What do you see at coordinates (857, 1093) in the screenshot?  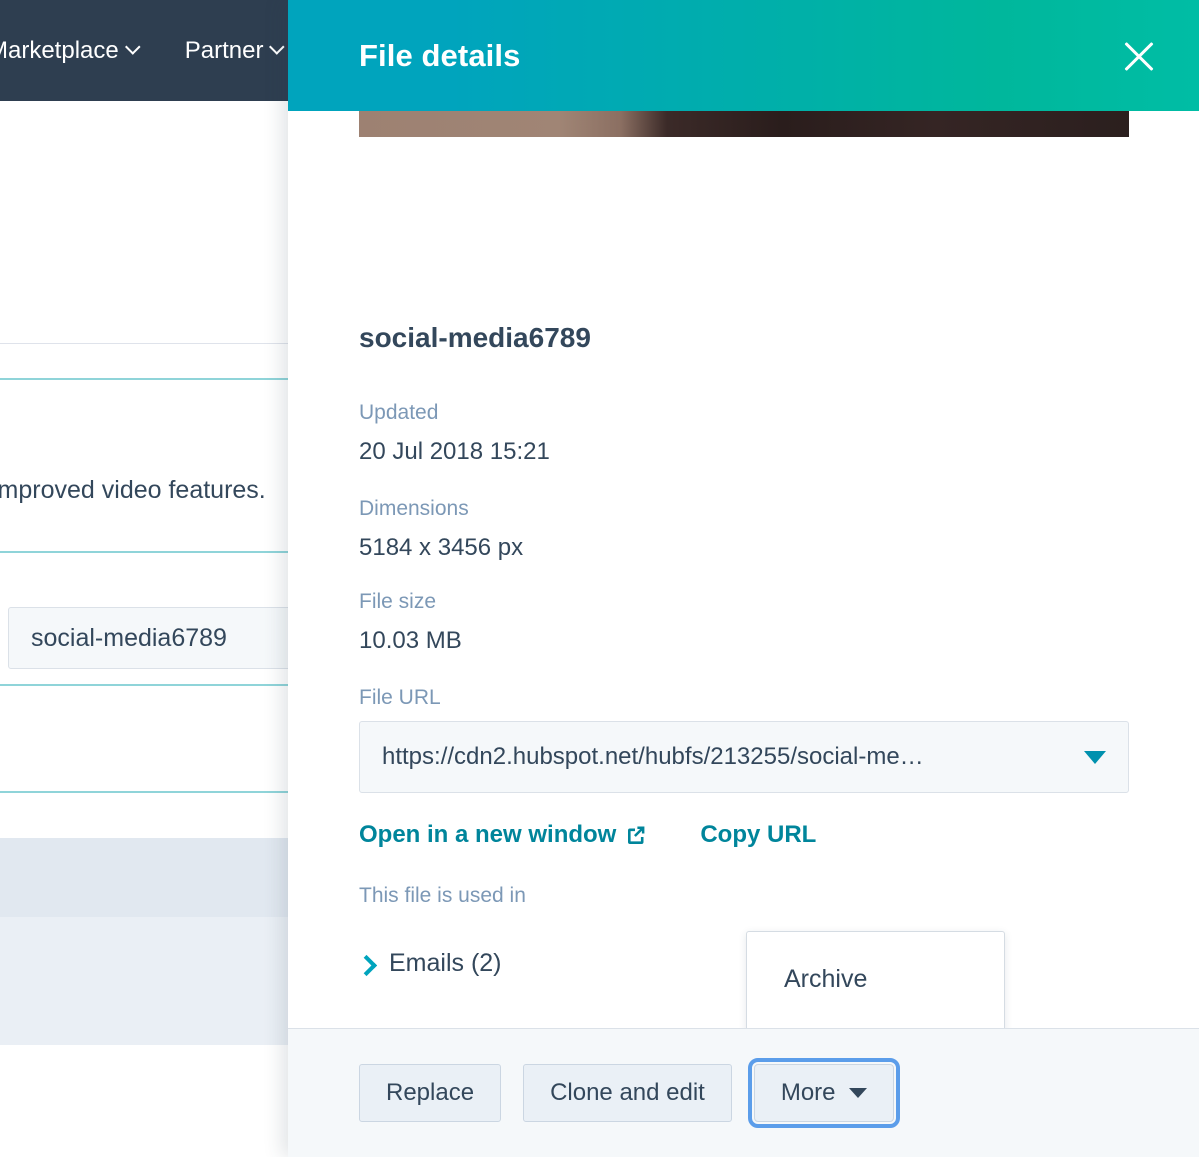 I see `caret-down-icon` at bounding box center [857, 1093].